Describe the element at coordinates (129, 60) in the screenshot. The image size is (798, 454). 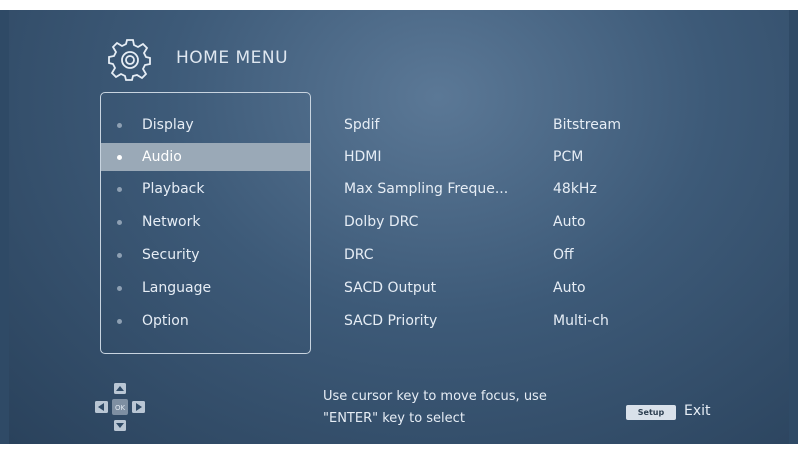
I see `gear-icon` at that location.